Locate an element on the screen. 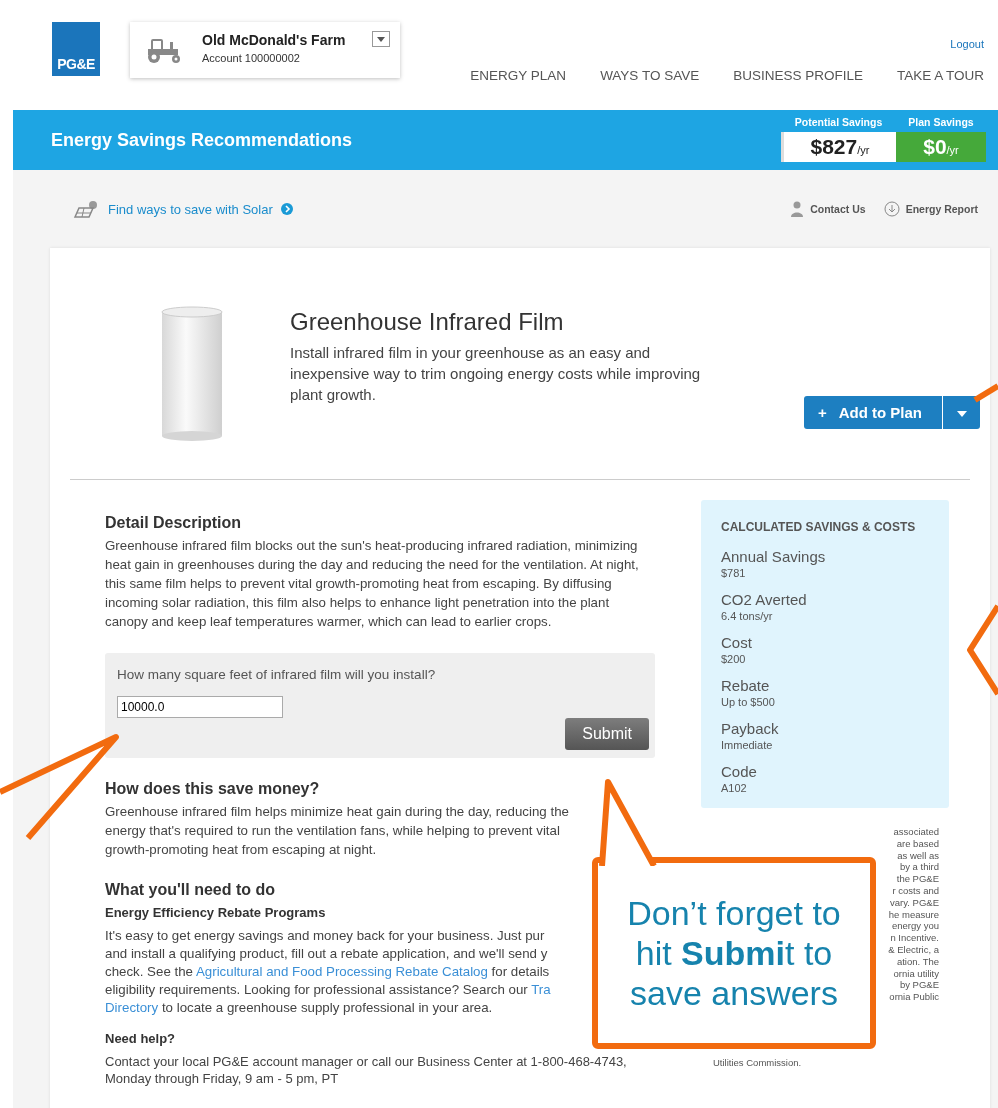 The height and width of the screenshot is (1108, 998). submit-button: Submit is located at coordinates (607, 734).